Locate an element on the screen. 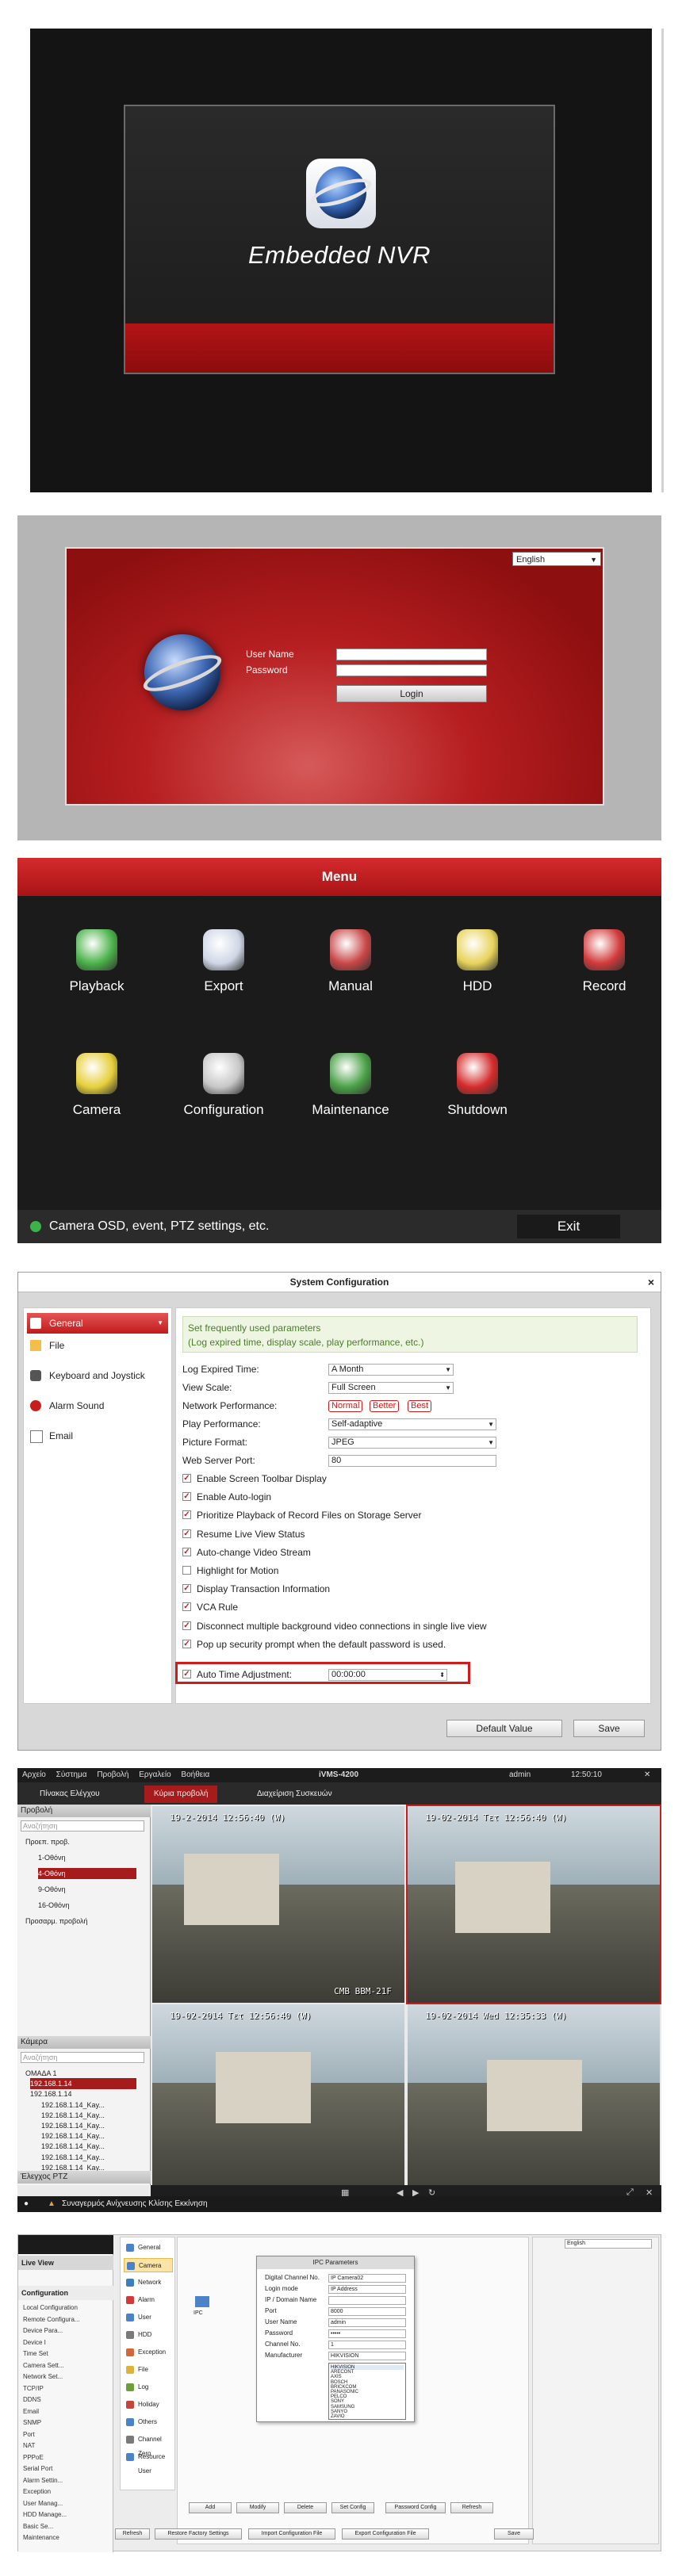  modal-field-input: IP Camera02 is located at coordinates (367, 2278).